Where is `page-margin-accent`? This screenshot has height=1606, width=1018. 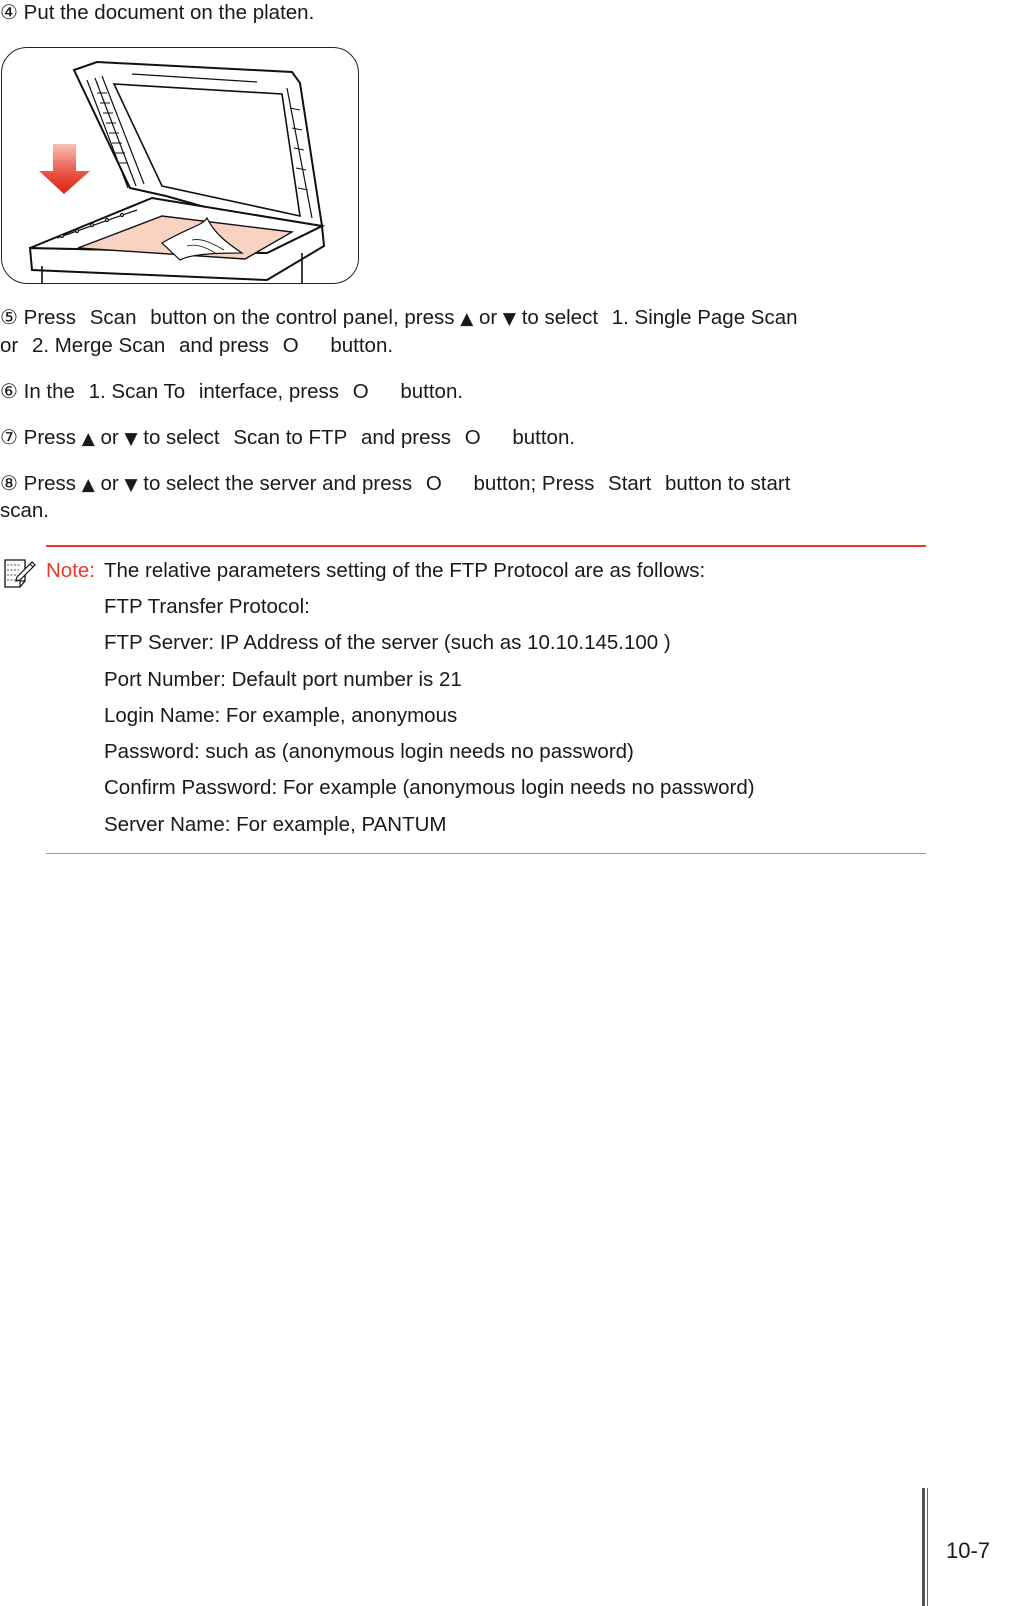
page-margin-accent is located at coordinates (927, 1547).